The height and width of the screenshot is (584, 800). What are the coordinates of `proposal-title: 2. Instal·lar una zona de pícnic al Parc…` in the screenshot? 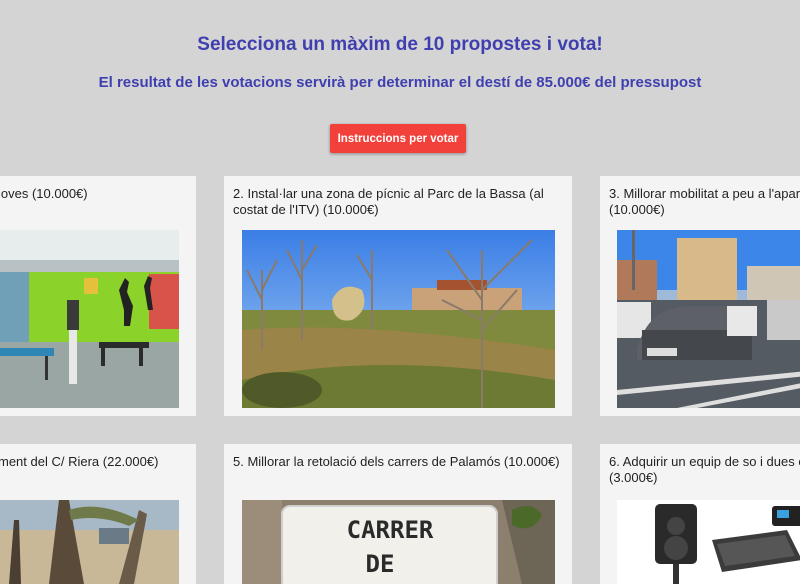 It's located at (388, 201).